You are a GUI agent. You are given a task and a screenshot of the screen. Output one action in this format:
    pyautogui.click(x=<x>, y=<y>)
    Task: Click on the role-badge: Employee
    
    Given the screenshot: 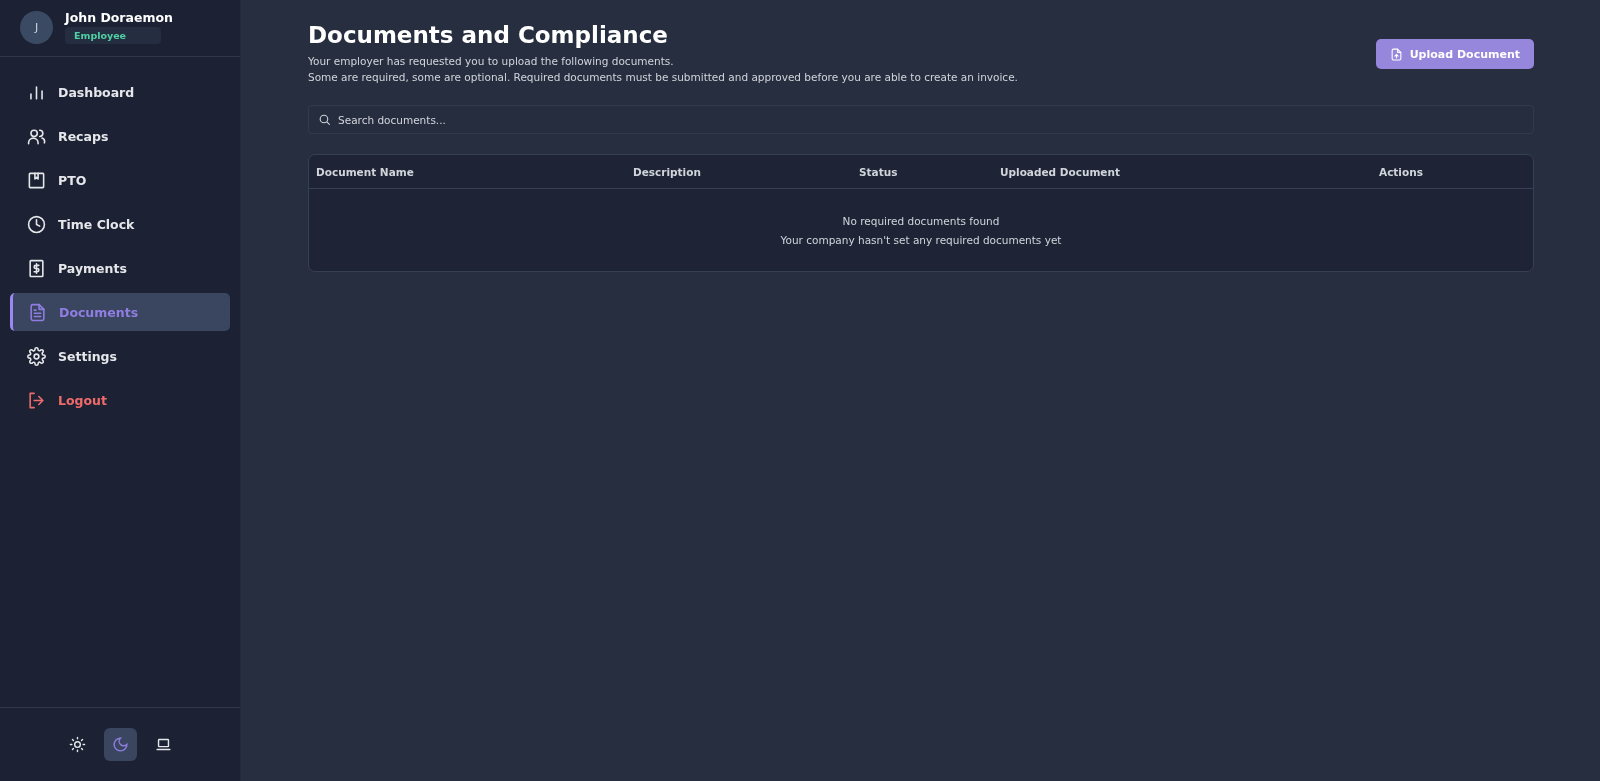 What is the action you would take?
    pyautogui.click(x=113, y=35)
    